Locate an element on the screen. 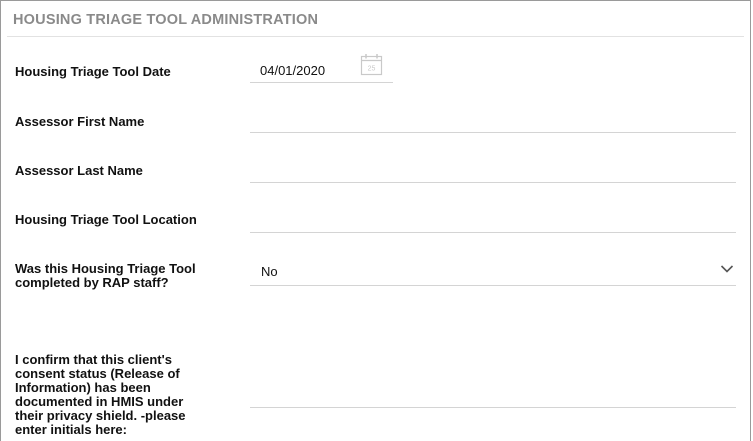 The image size is (753, 441). assessor-last-name-input is located at coordinates (493, 167).